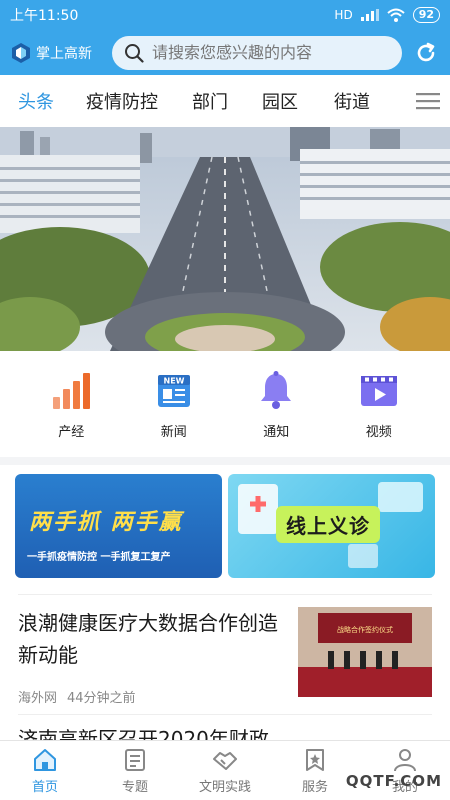  I want to click on menu-icon, so click(428, 101).